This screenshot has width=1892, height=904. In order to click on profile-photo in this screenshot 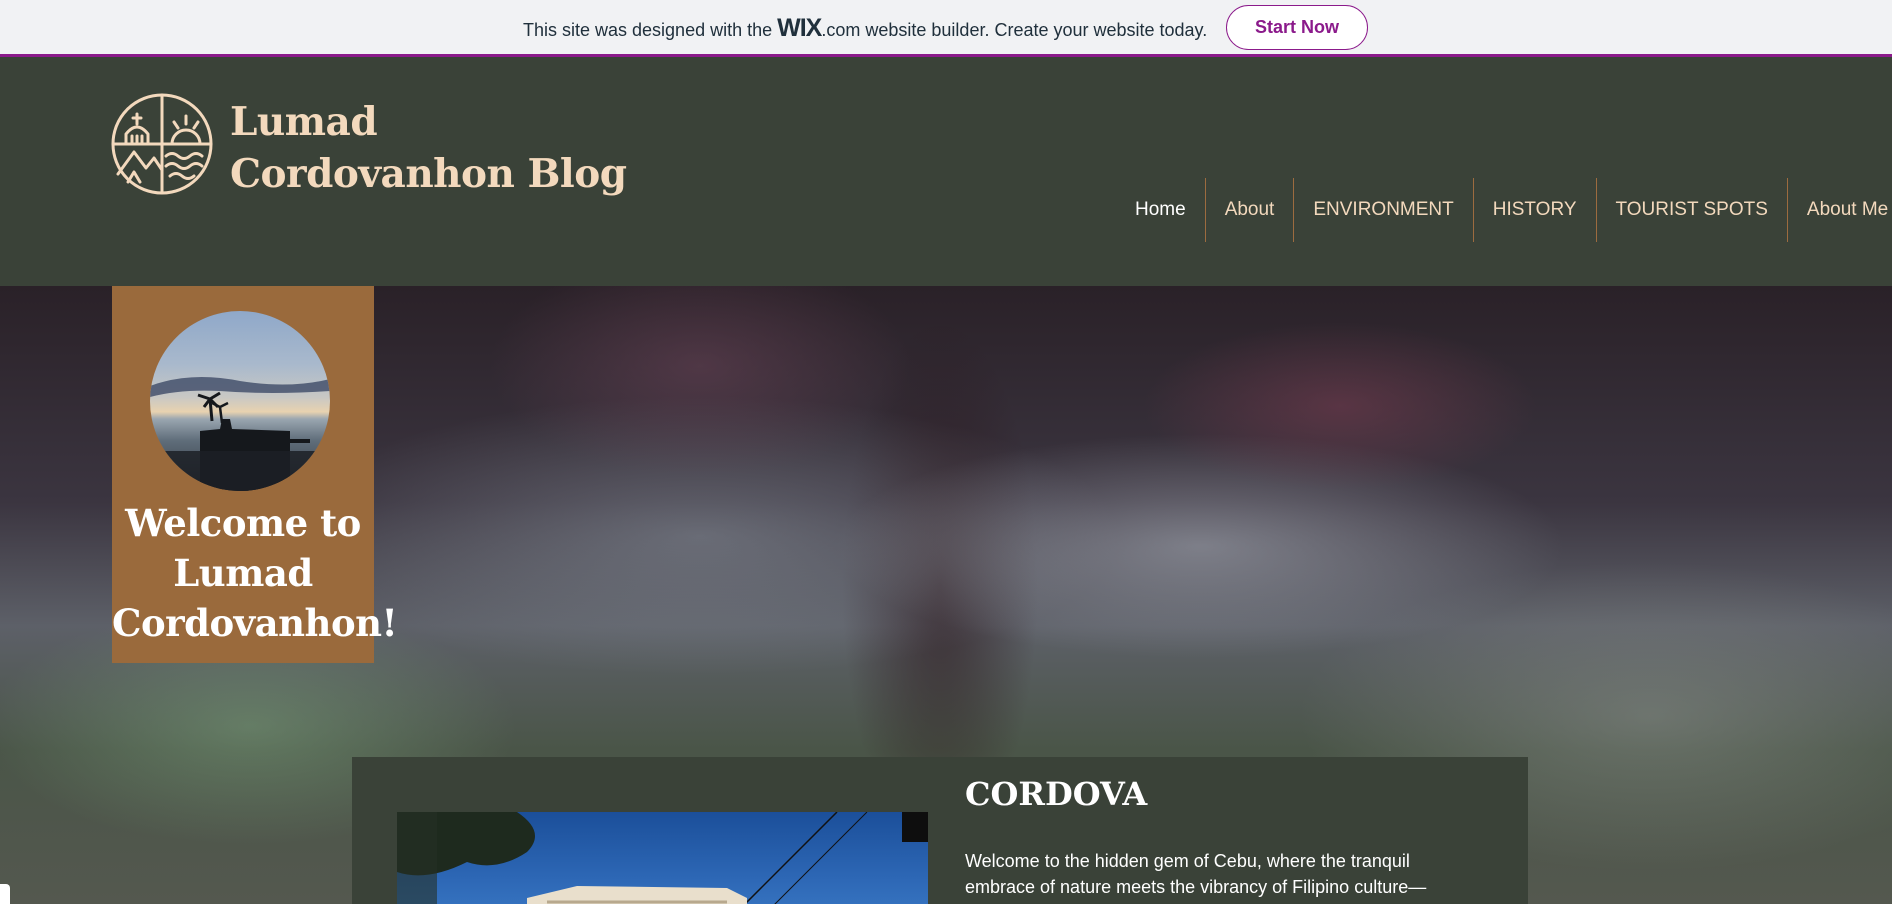, I will do `click(240, 401)`.